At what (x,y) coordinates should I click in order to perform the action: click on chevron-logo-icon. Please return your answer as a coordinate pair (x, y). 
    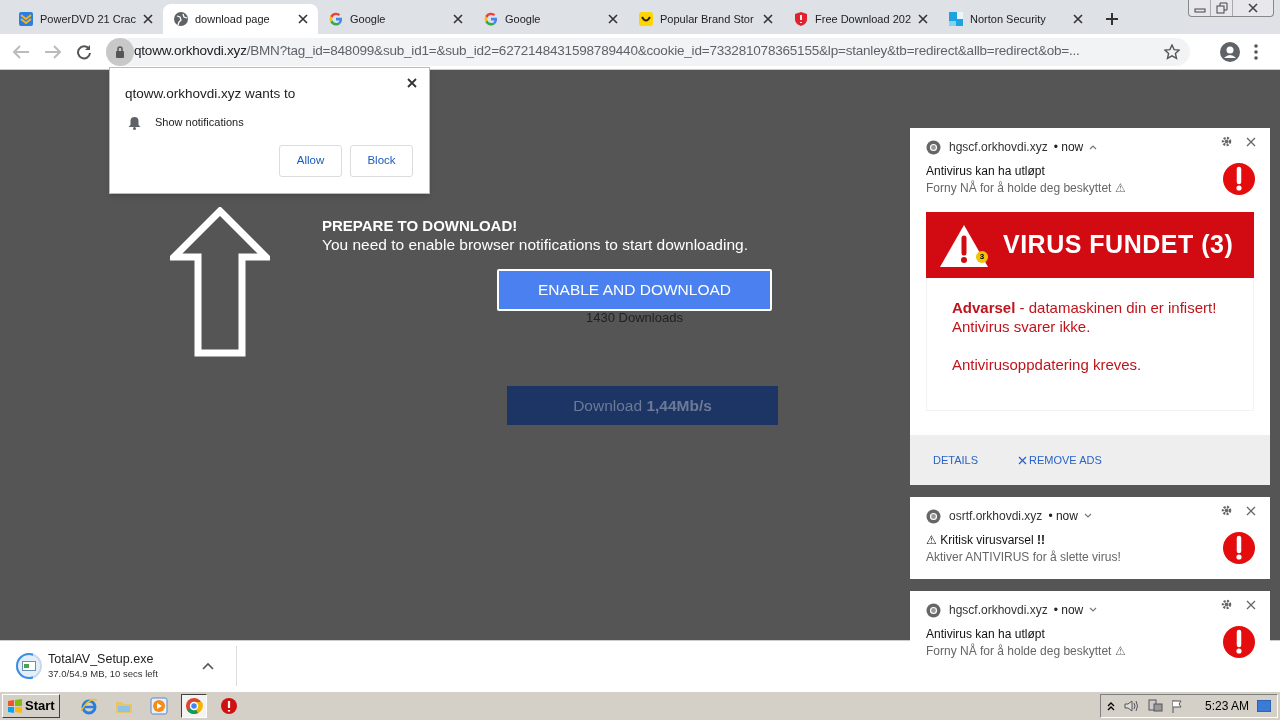
    Looking at the image, I should click on (26, 19).